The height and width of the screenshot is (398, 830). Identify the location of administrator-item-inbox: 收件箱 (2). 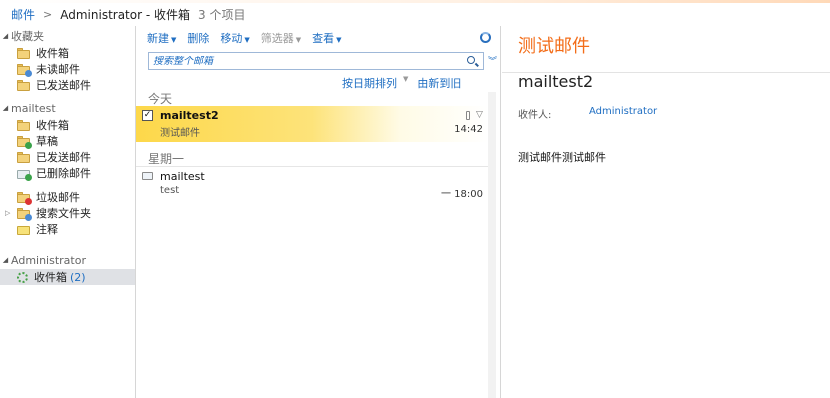
(67, 277).